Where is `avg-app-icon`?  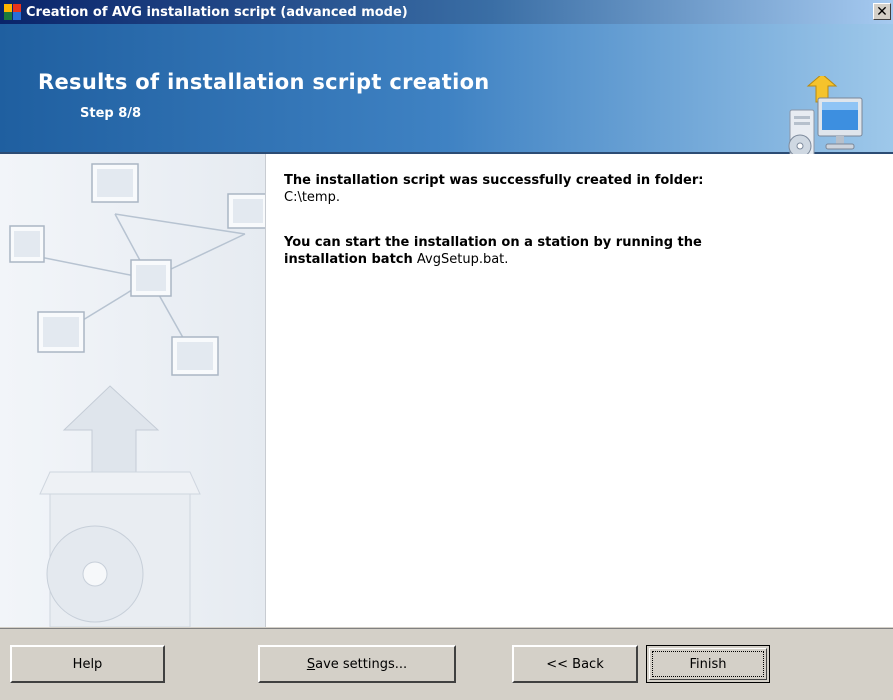
avg-app-icon is located at coordinates (13, 12).